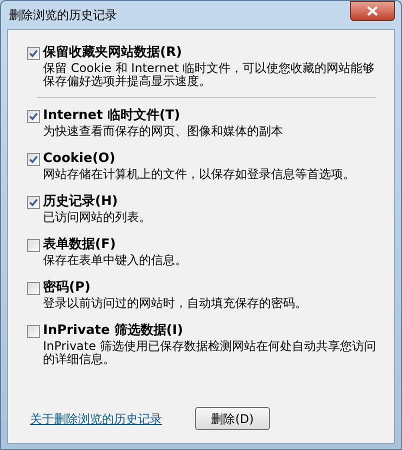 This screenshot has height=450, width=402. I want to click on option-description: 为快速查看而保存的网页、图像和媒体的副本, so click(163, 131).